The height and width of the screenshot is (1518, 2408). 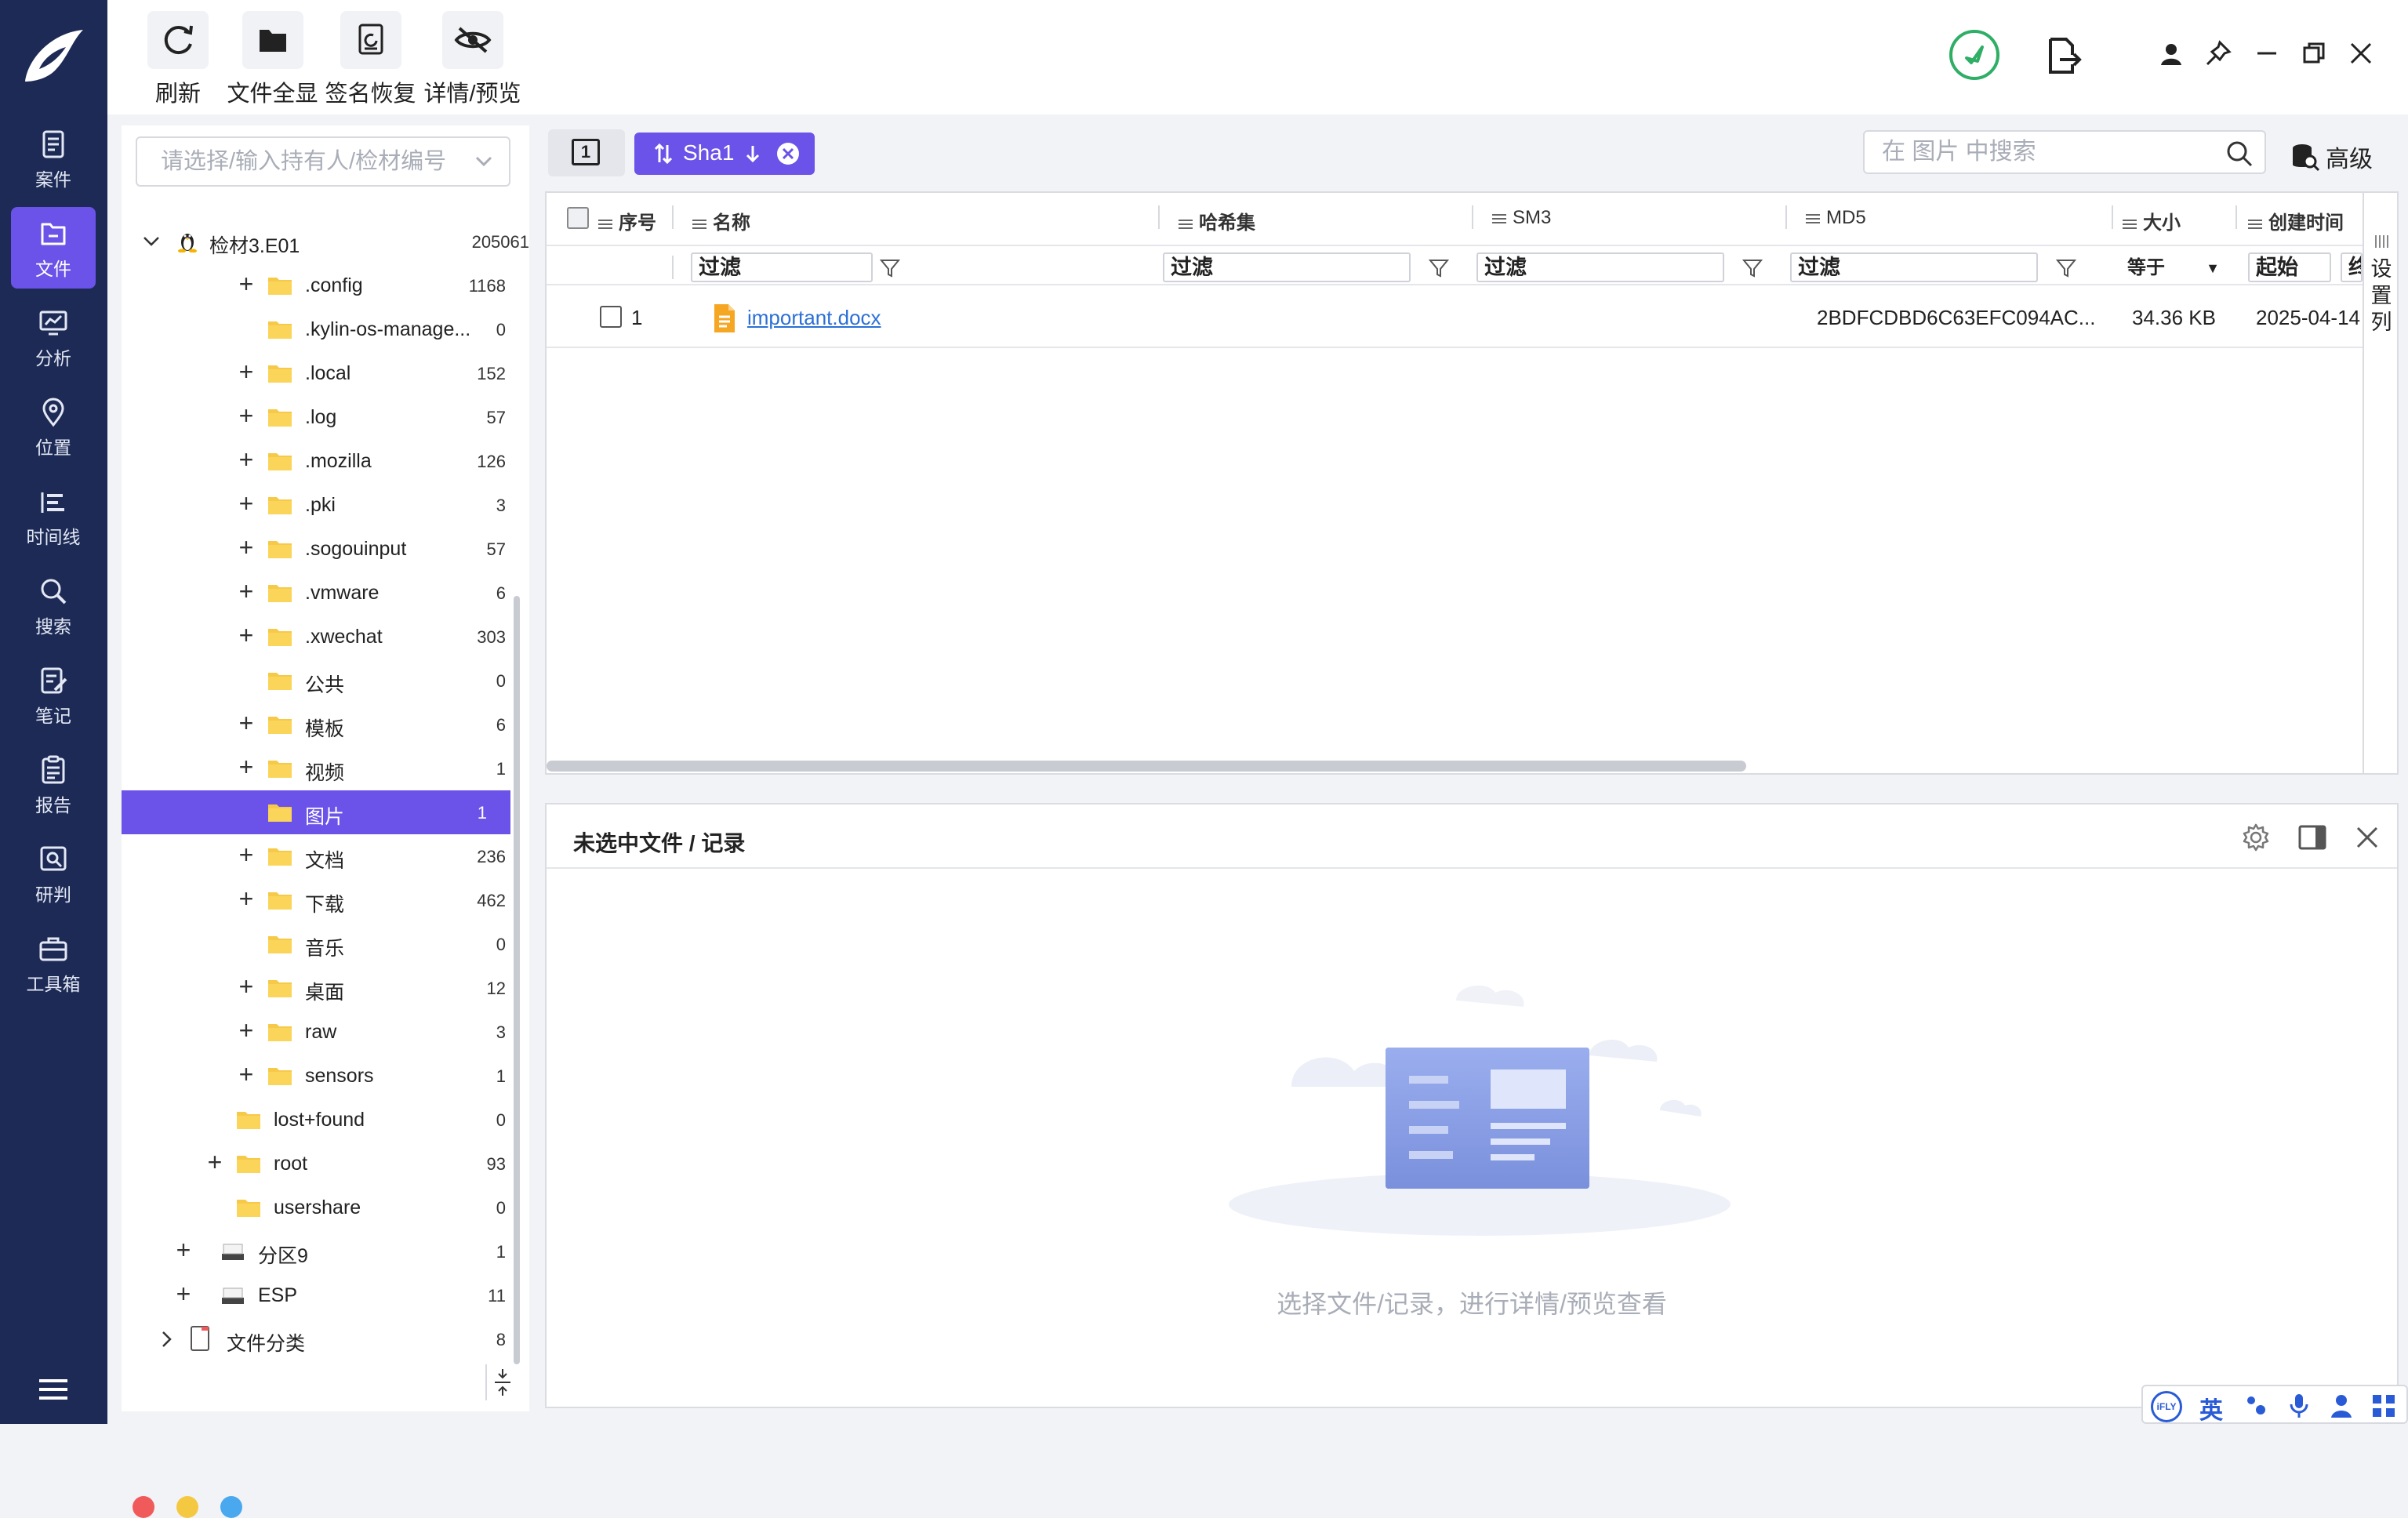 I want to click on tree-item: + 模板 6, so click(x=325, y=724).